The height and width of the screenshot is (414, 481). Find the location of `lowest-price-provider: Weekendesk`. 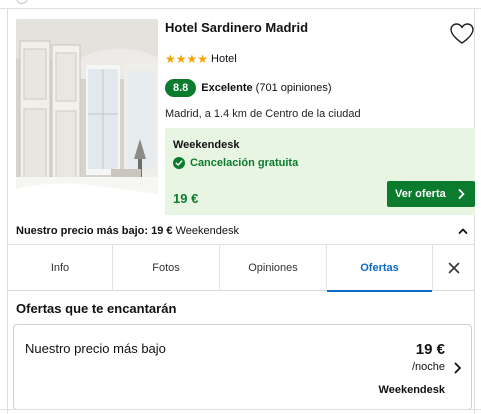

lowest-price-provider: Weekendesk is located at coordinates (207, 231).